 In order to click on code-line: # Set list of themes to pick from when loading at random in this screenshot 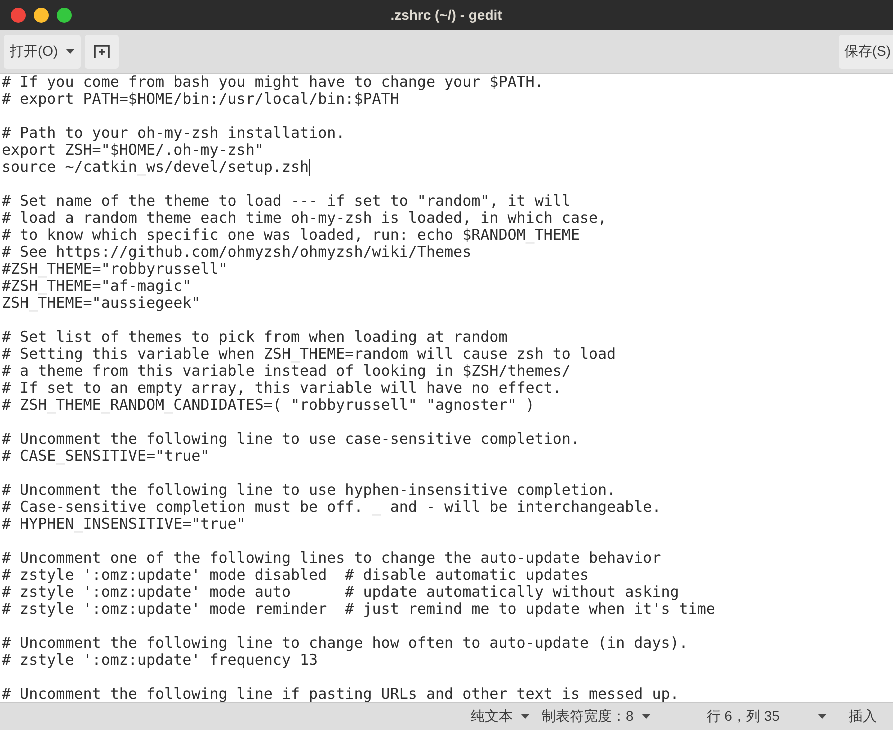, I will do `click(255, 337)`.